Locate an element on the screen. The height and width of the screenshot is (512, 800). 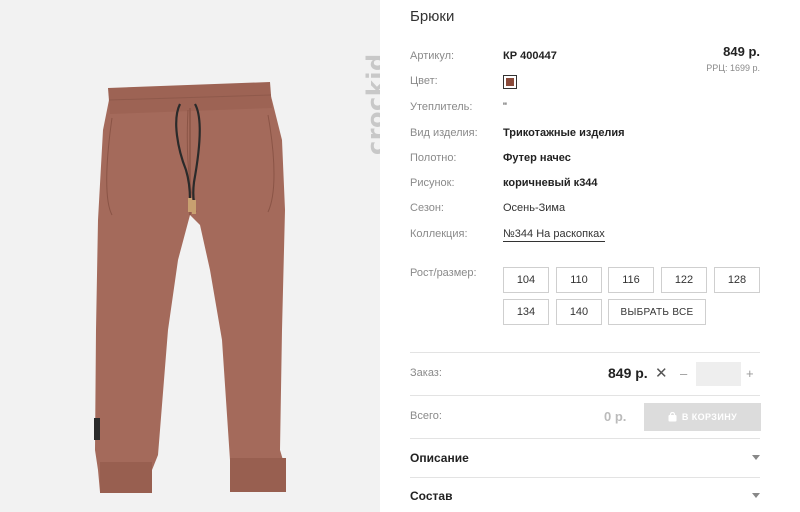
brand-logo: crockid is located at coordinates (354, 90).